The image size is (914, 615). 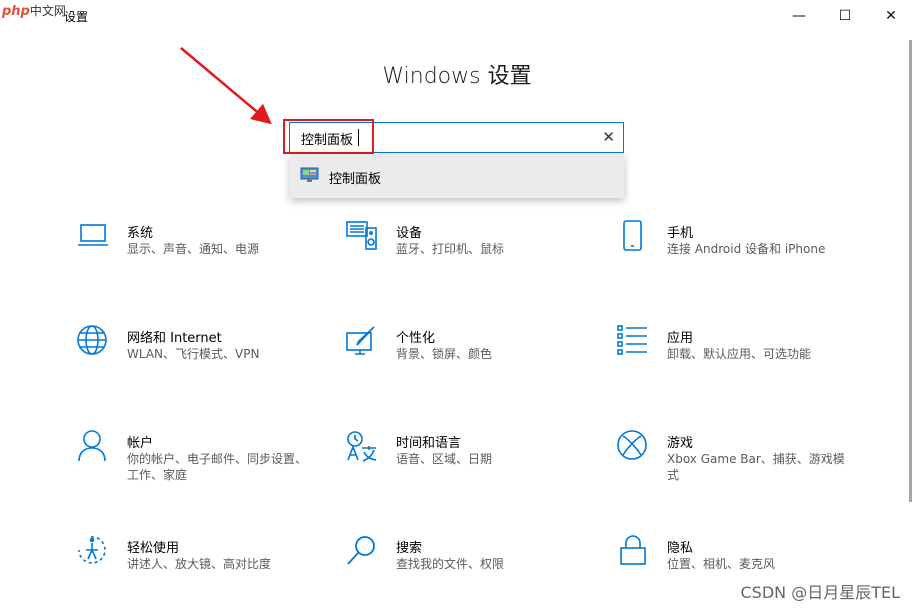 I want to click on tile-title: 系统, so click(x=140, y=233).